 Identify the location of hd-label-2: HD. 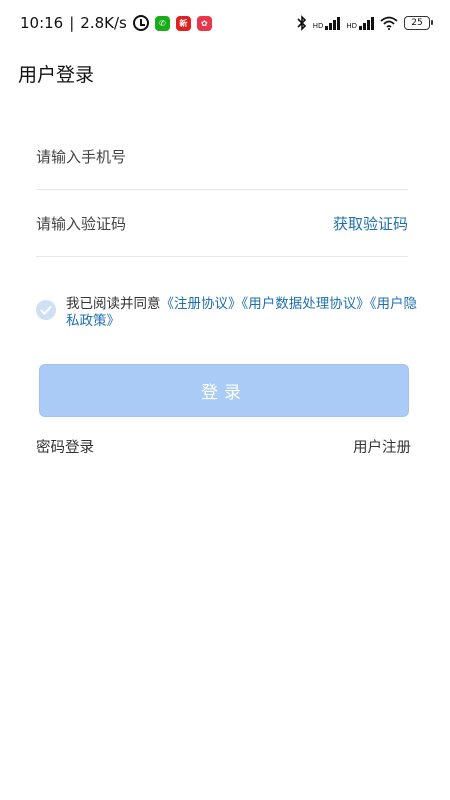
(351, 26).